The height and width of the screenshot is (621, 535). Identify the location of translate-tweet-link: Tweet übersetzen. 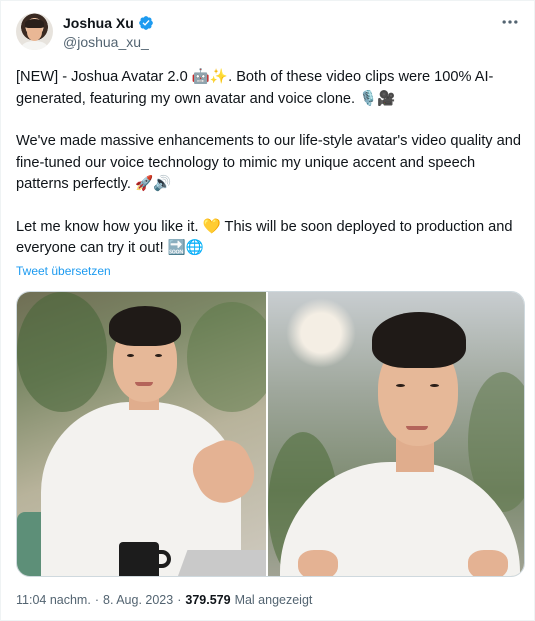
(63, 271).